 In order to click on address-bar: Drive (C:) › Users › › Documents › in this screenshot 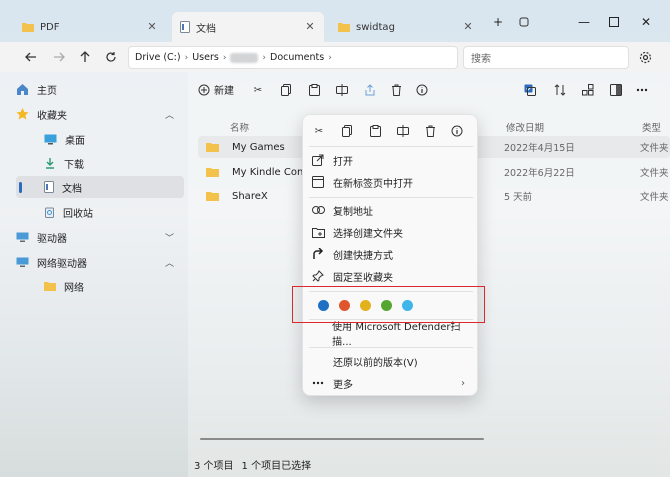, I will do `click(293, 57)`.